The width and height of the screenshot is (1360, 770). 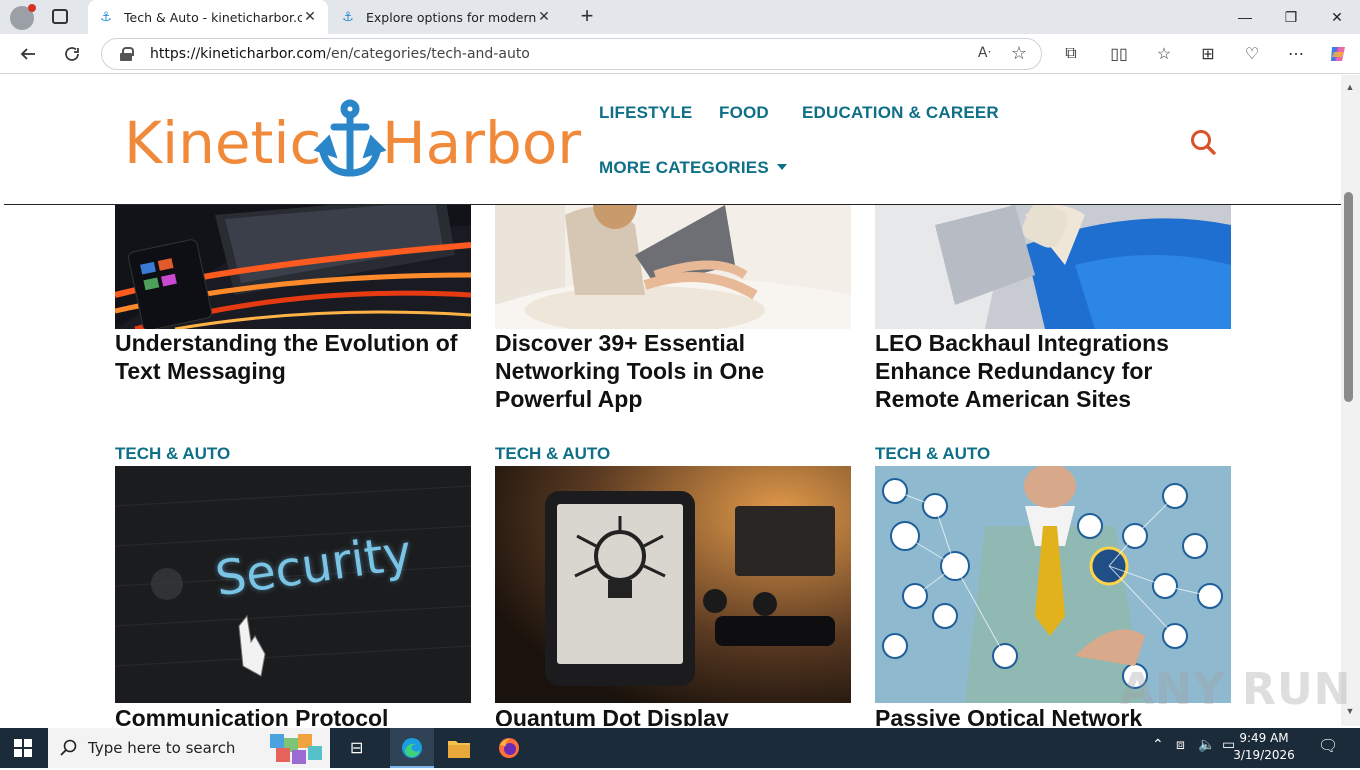 What do you see at coordinates (293, 584) in the screenshot?
I see `article-image: Security` at bounding box center [293, 584].